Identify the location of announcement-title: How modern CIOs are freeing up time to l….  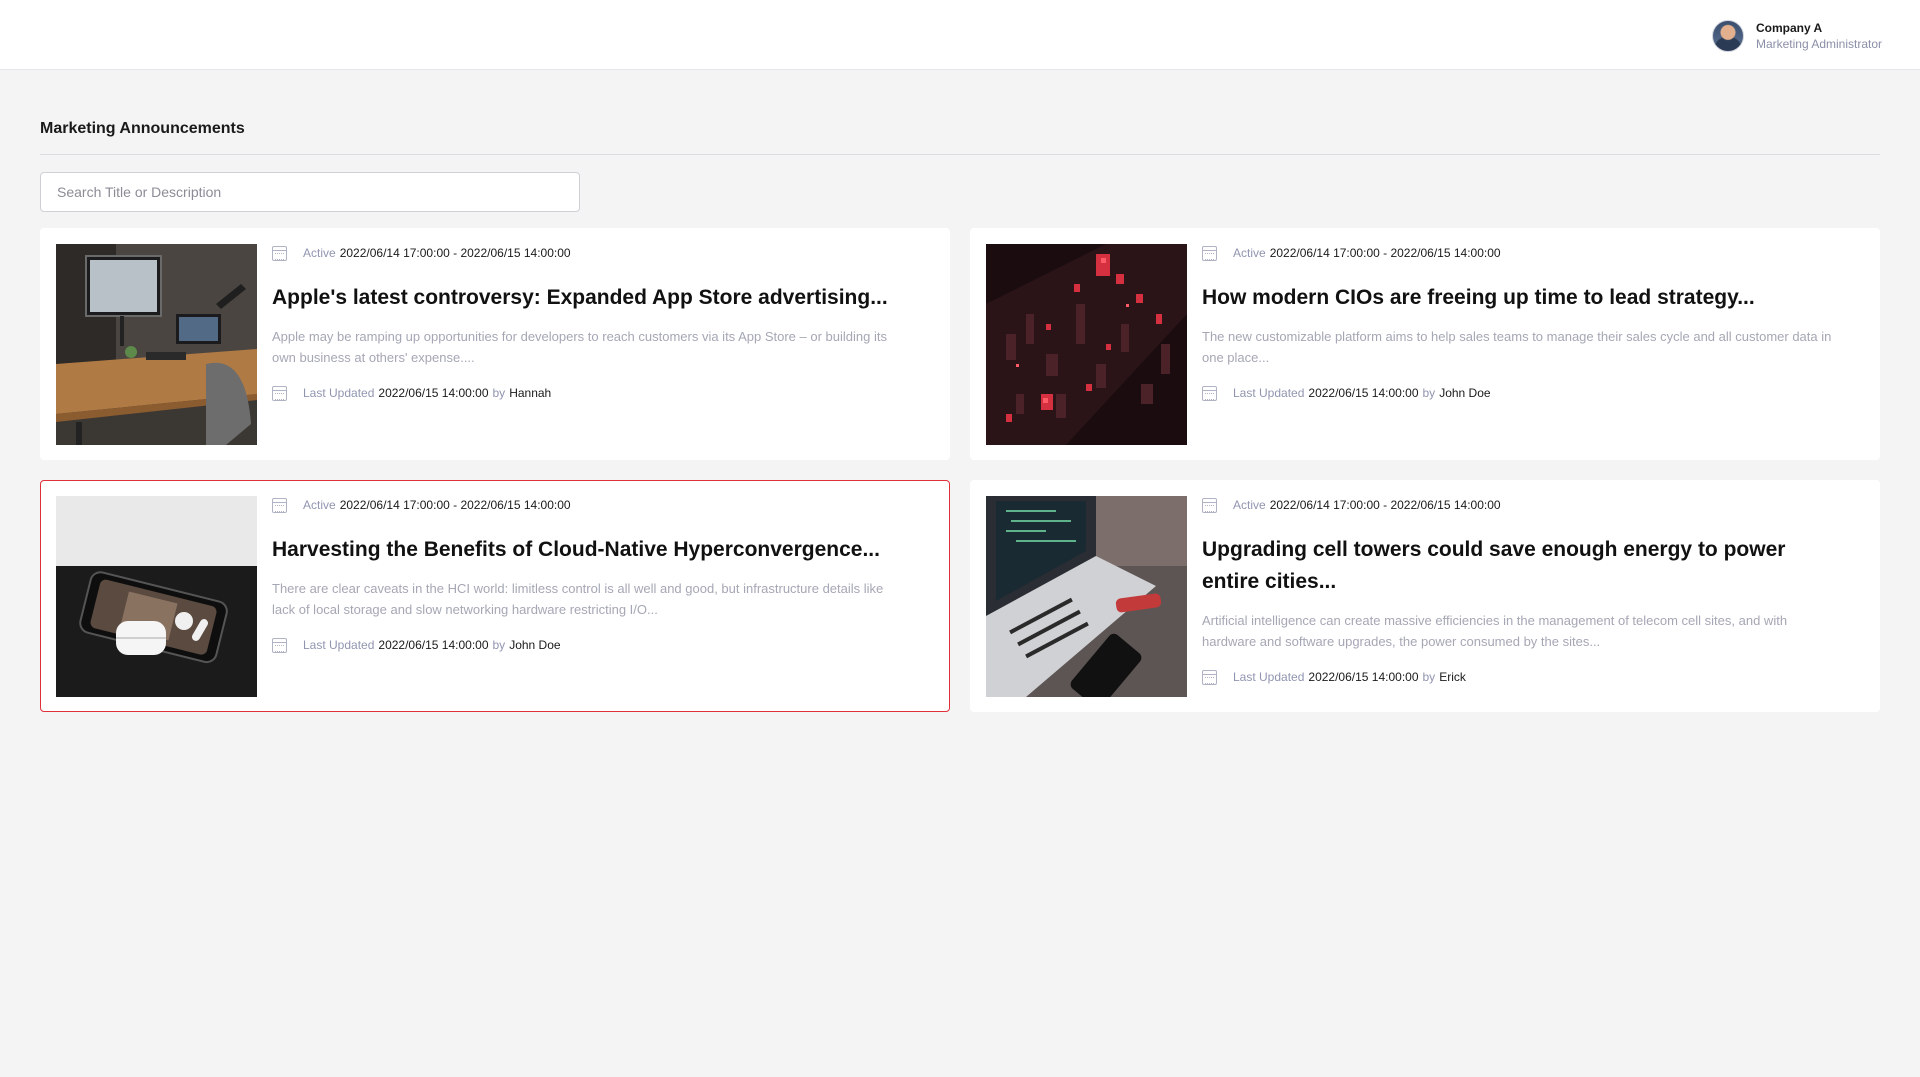
(1520, 298).